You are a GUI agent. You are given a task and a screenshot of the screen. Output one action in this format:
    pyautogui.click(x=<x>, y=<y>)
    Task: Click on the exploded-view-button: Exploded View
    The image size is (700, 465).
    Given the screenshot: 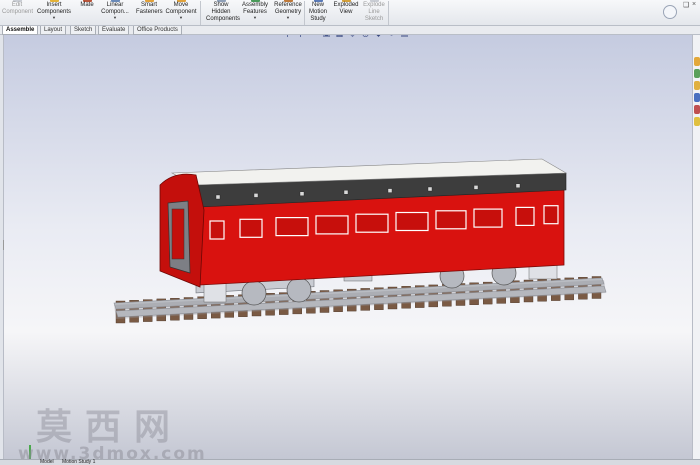 What is the action you would take?
    pyautogui.click(x=346, y=13)
    